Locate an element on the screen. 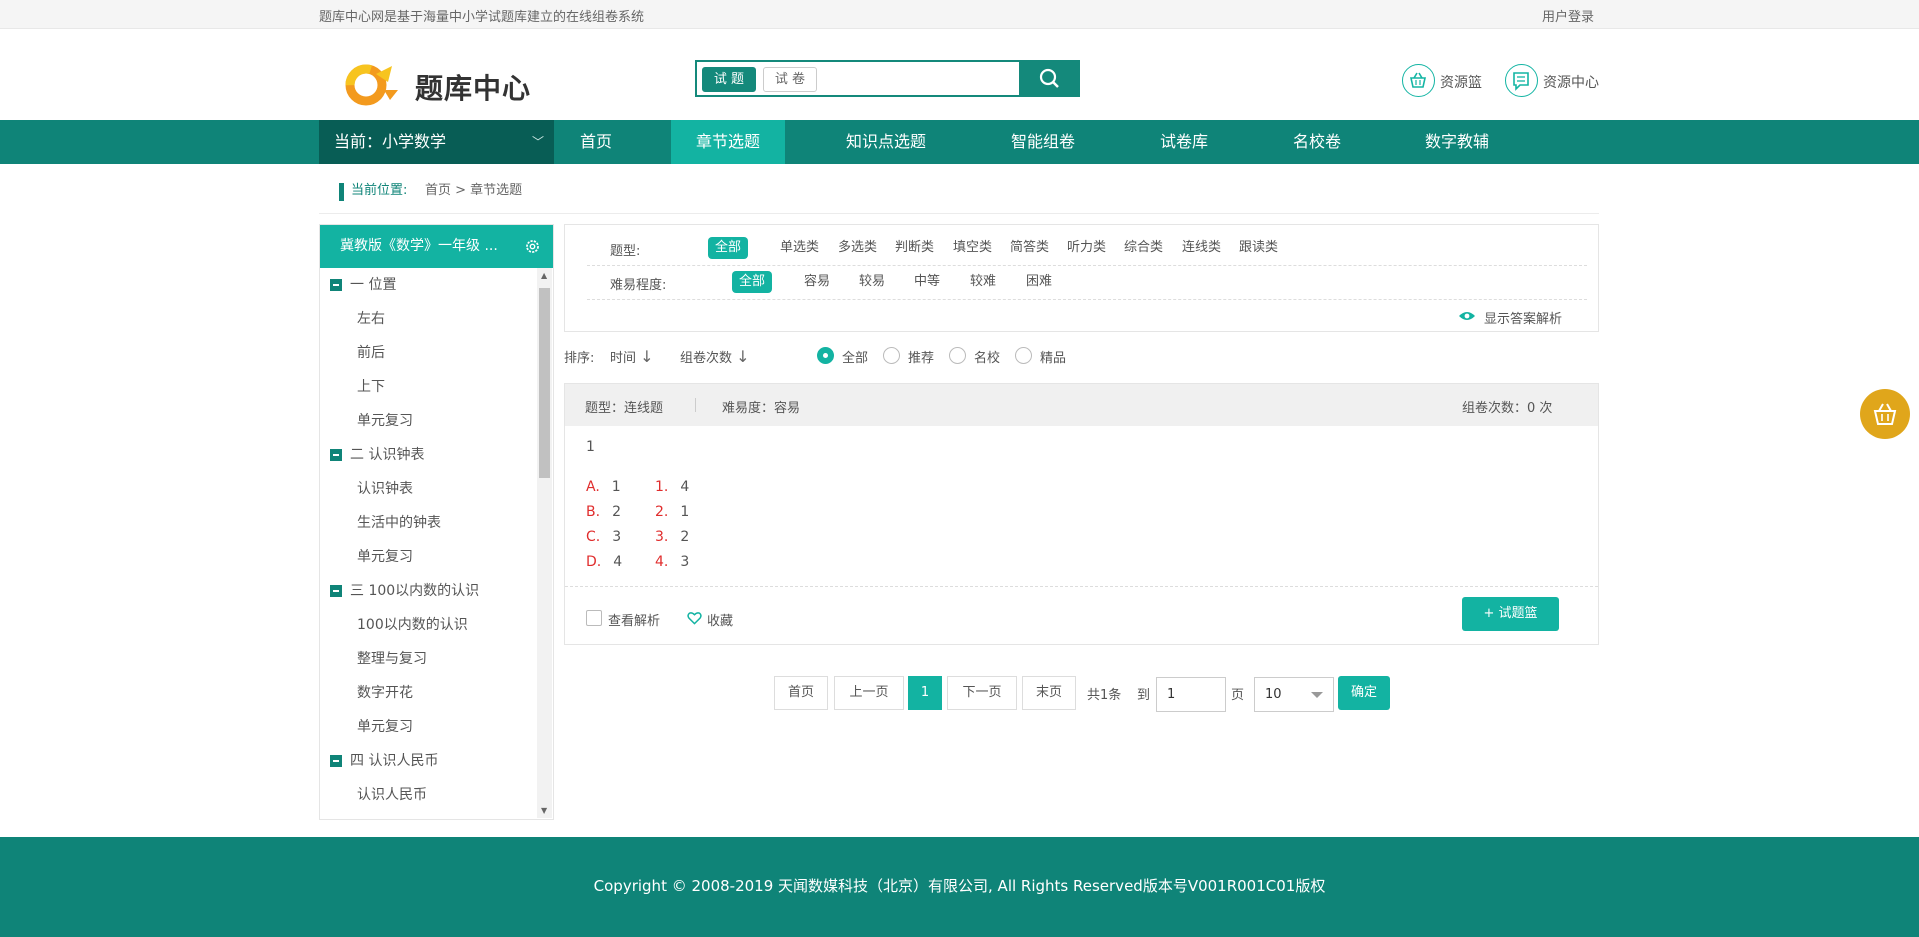  difficulty-filter-chip: 较难 is located at coordinates (983, 282).